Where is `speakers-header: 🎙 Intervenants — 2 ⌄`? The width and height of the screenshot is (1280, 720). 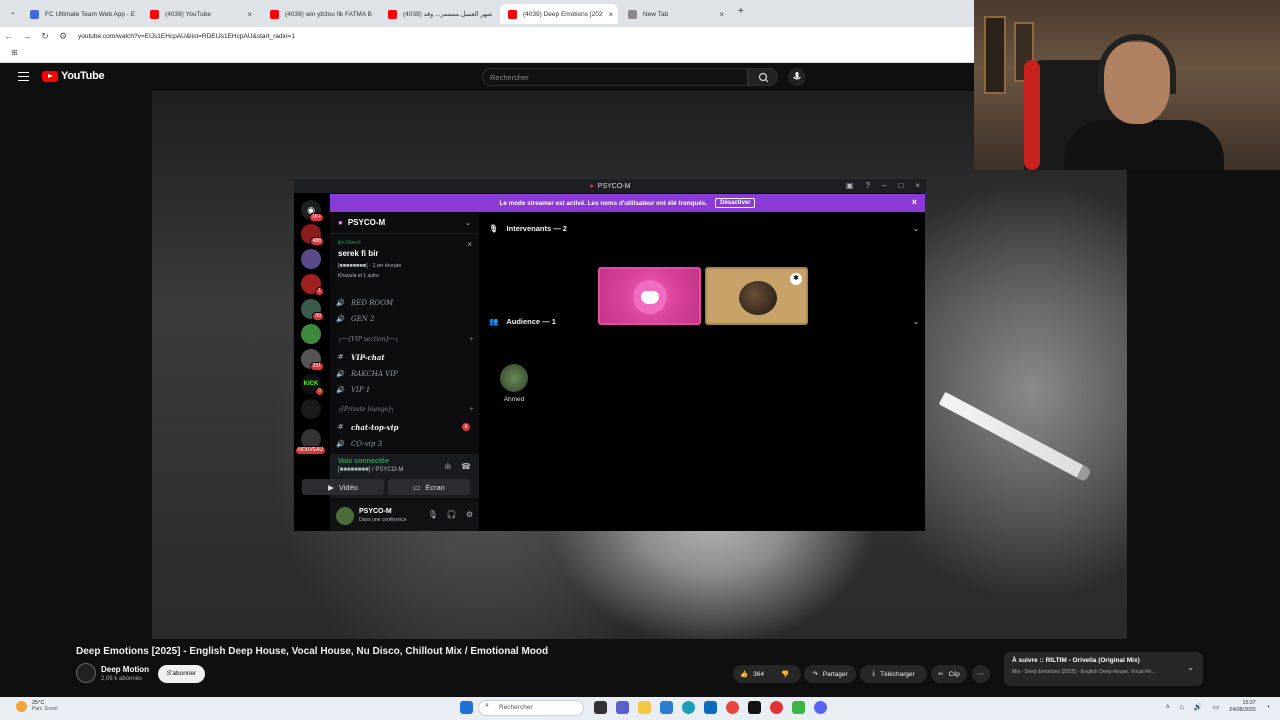
speakers-header: 🎙 Intervenants — 2 ⌄ is located at coordinates (704, 228).